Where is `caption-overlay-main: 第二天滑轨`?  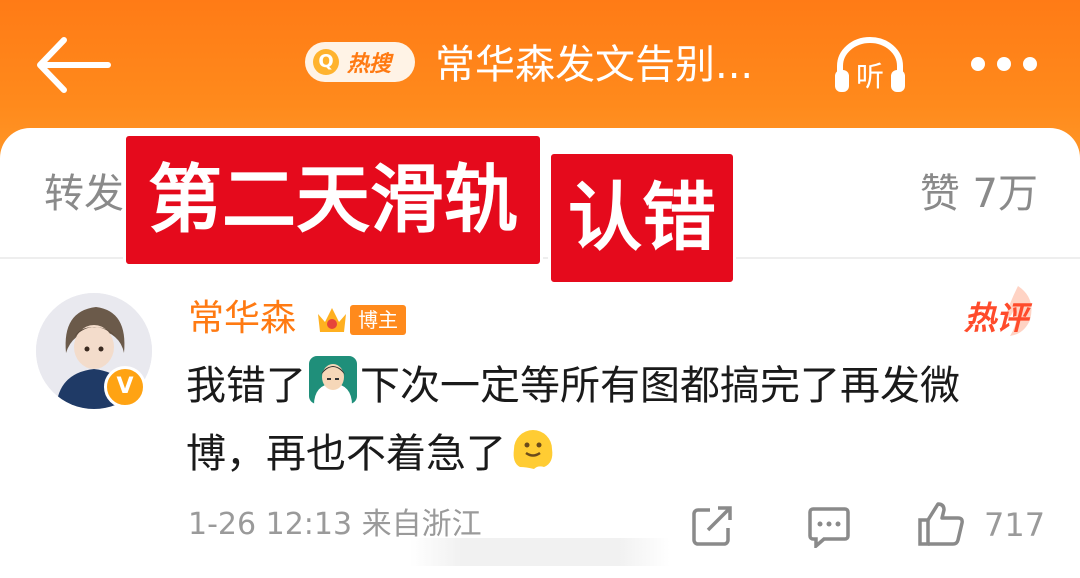
caption-overlay-main: 第二天滑轨 is located at coordinates (333, 200).